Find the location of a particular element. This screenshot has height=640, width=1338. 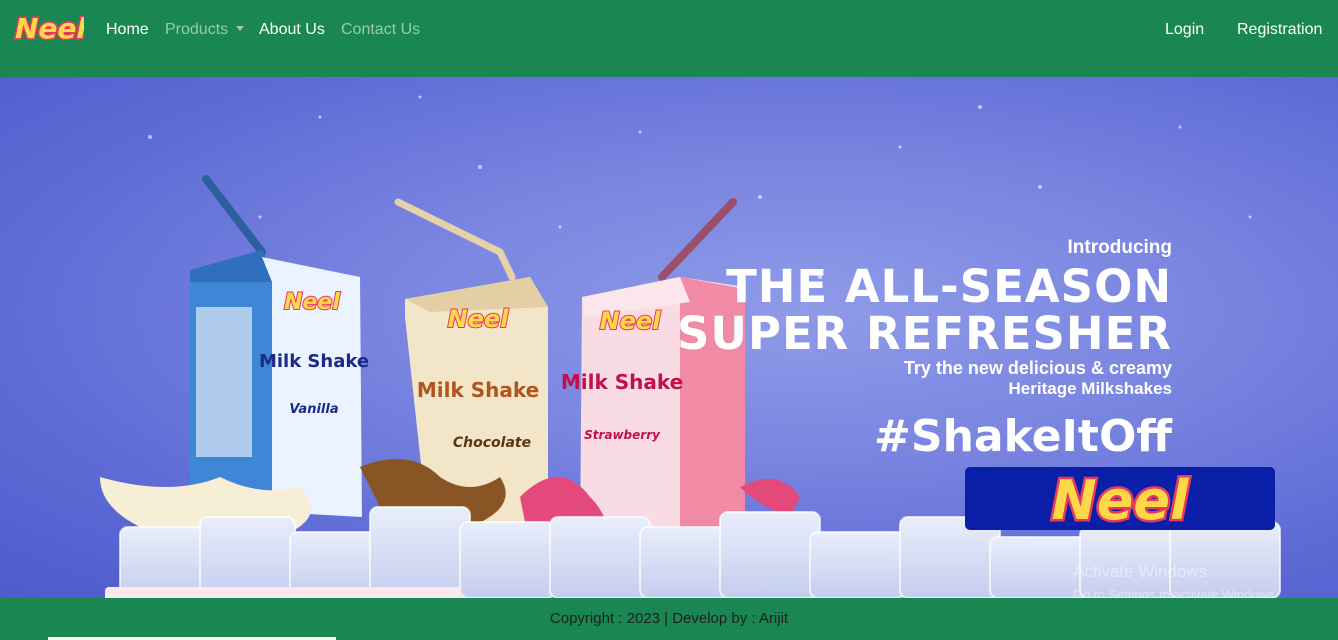

strawberry-flavor: Strawberry is located at coordinates (622, 435).